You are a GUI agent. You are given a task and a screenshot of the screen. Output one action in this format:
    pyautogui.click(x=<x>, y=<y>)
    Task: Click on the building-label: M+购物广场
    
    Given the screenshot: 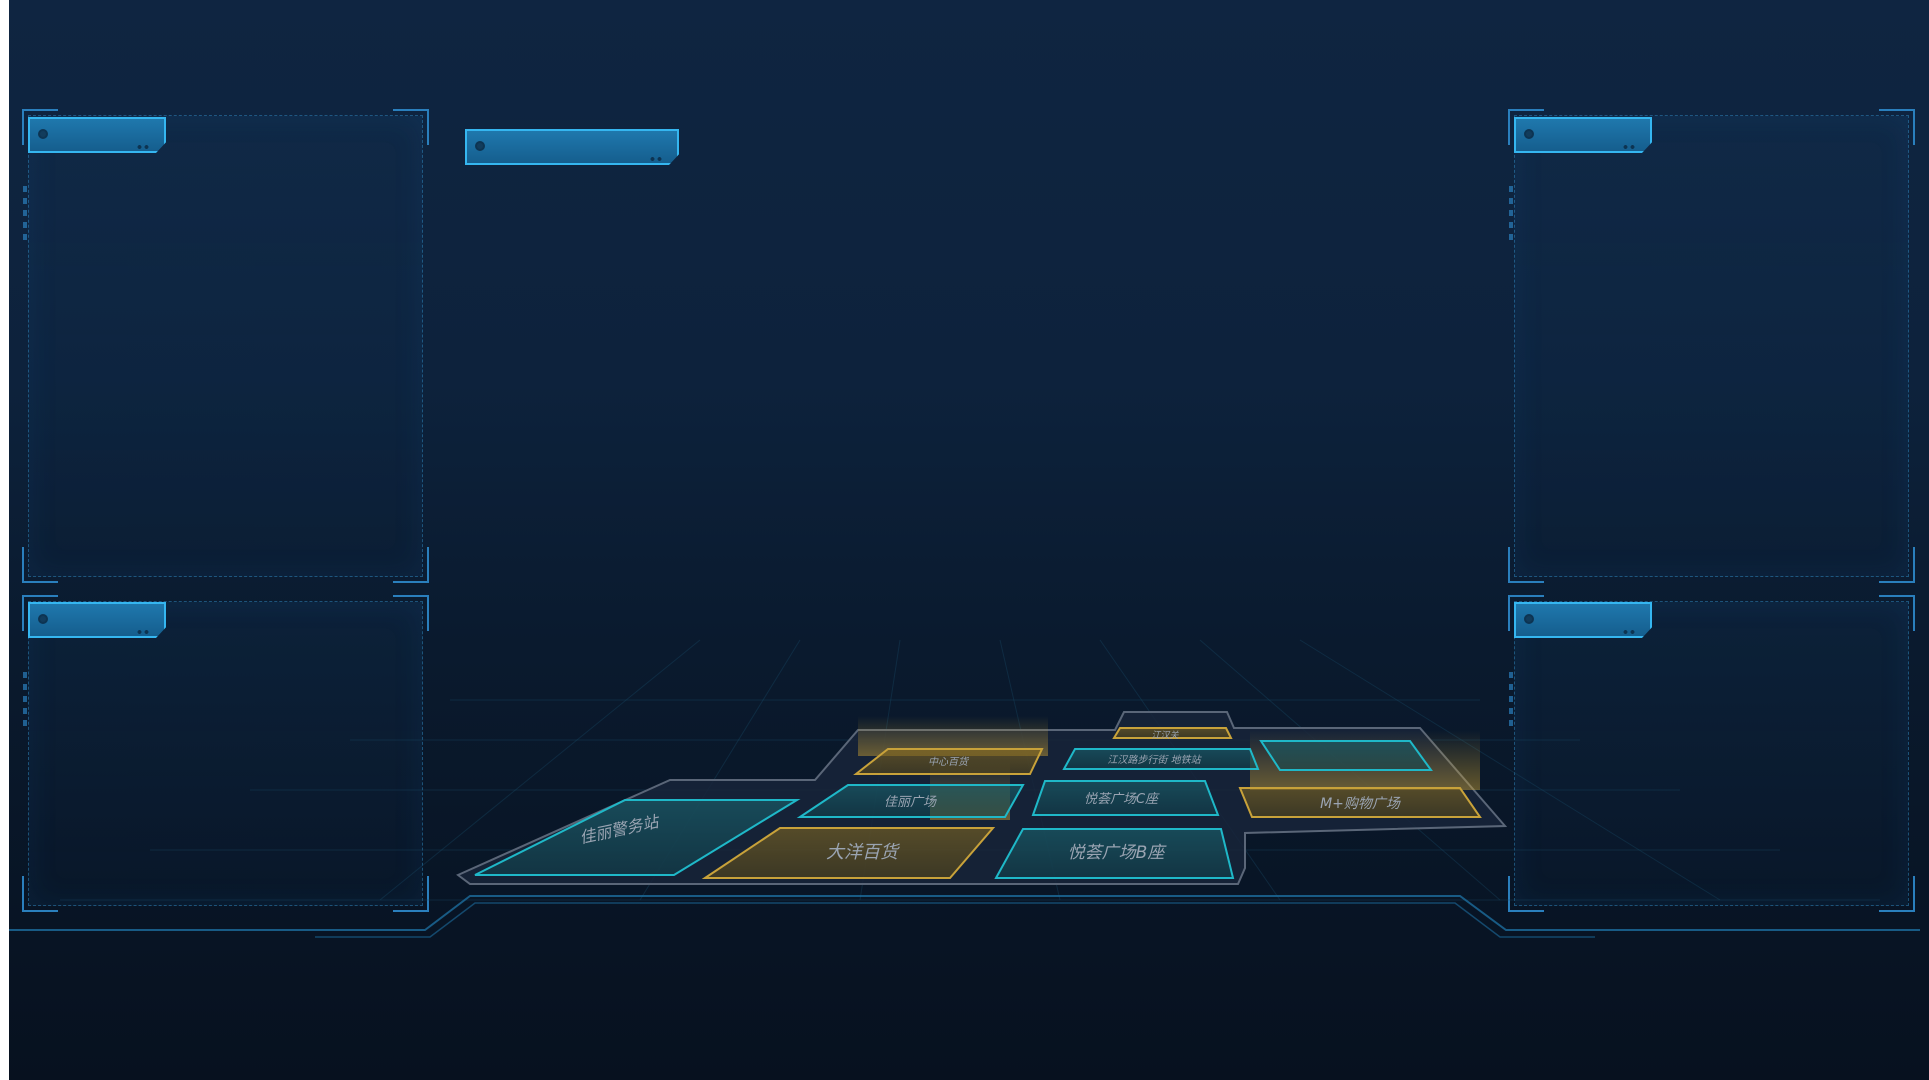 What is the action you would take?
    pyautogui.click(x=1360, y=804)
    